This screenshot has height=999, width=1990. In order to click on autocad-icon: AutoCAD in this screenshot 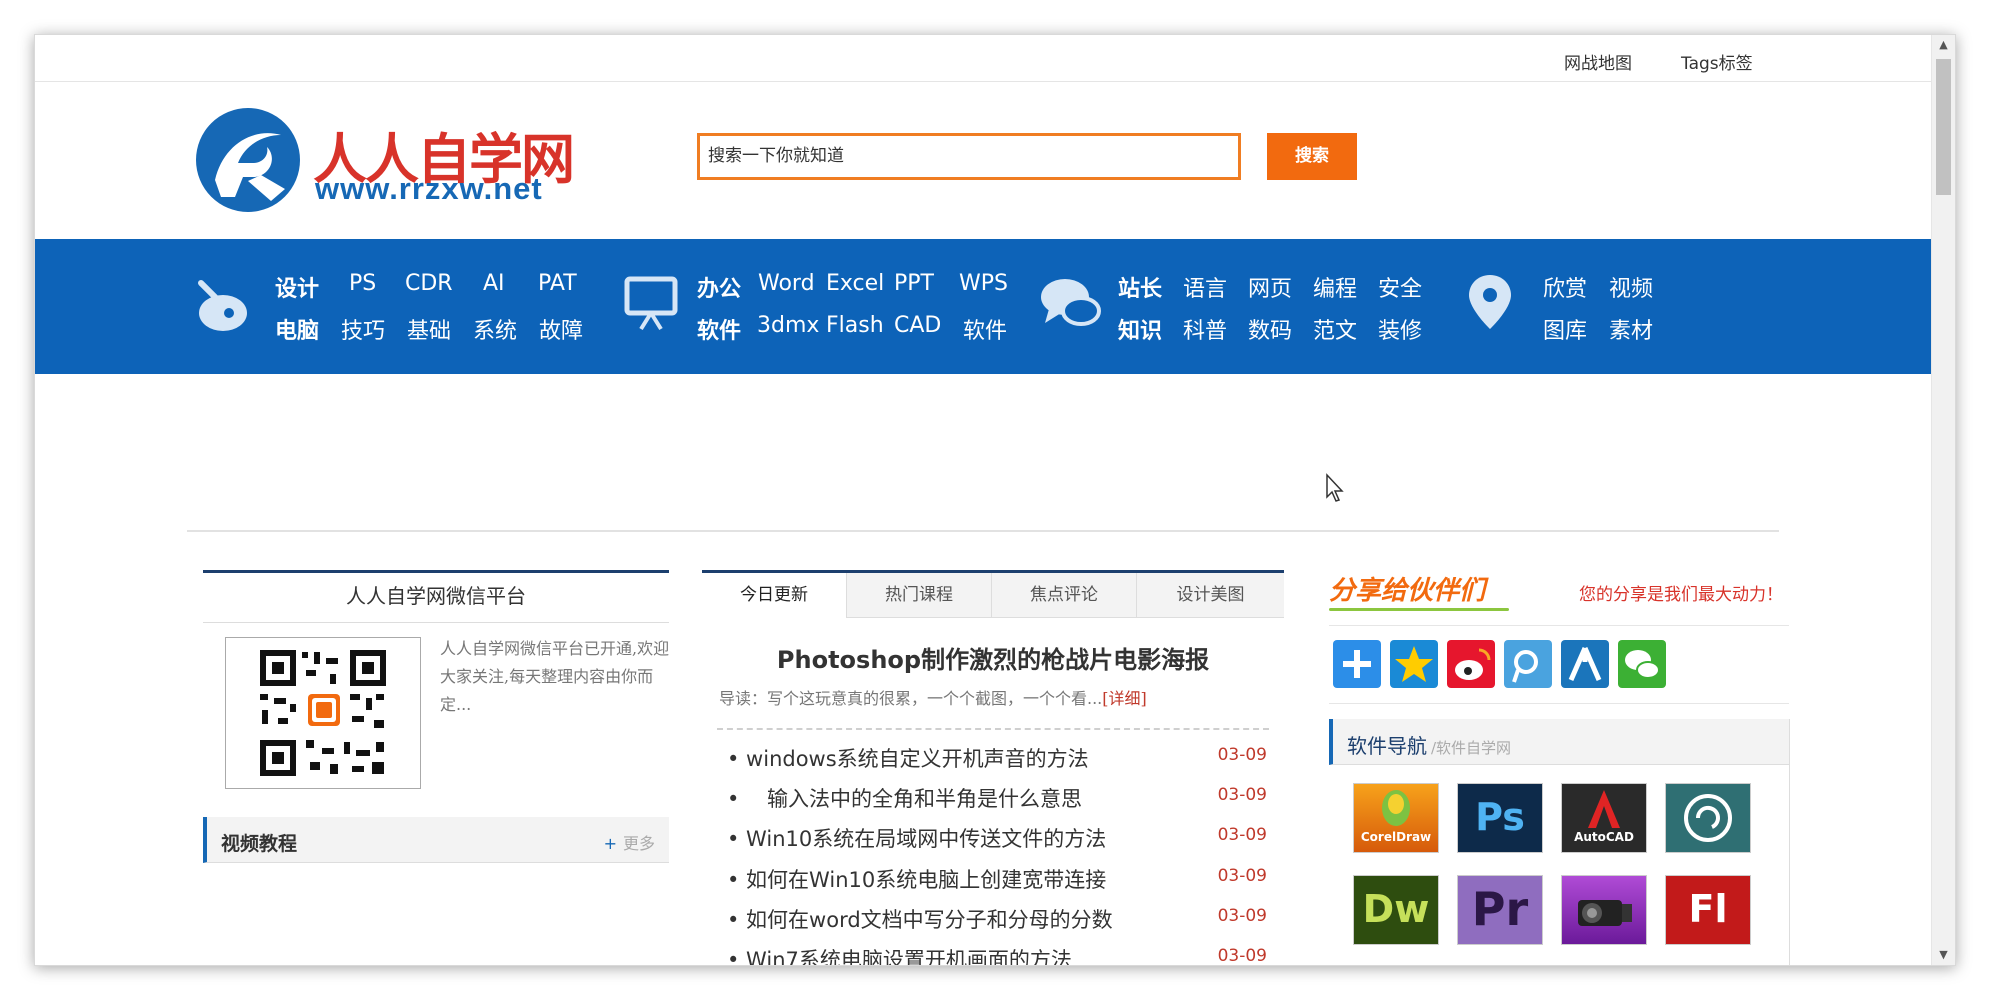, I will do `click(1604, 818)`.